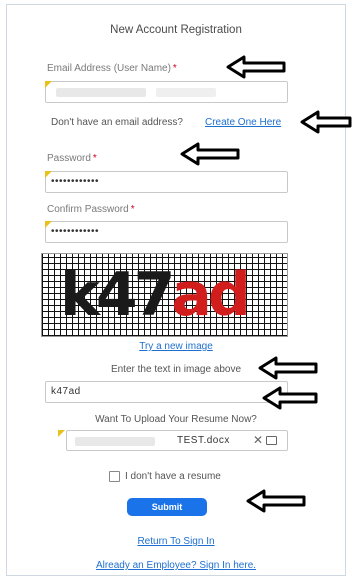  Describe the element at coordinates (115, 441) in the screenshot. I see `file-path-redacted` at that location.